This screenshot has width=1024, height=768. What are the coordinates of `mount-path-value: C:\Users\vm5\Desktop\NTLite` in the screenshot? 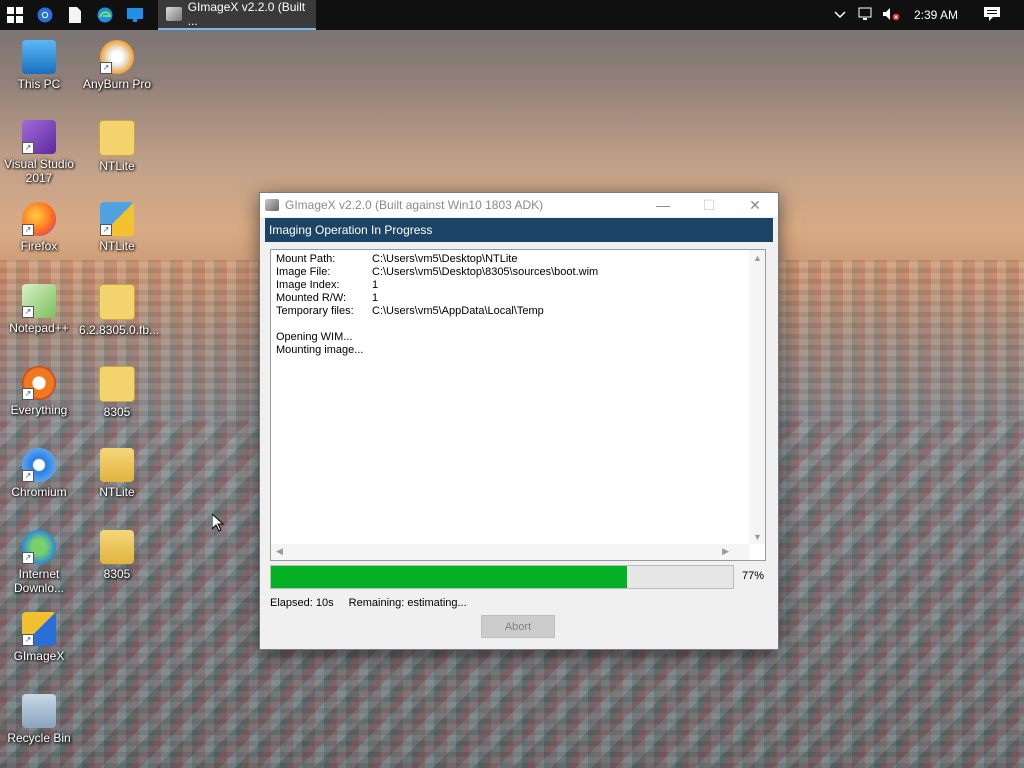 It's located at (445, 259).